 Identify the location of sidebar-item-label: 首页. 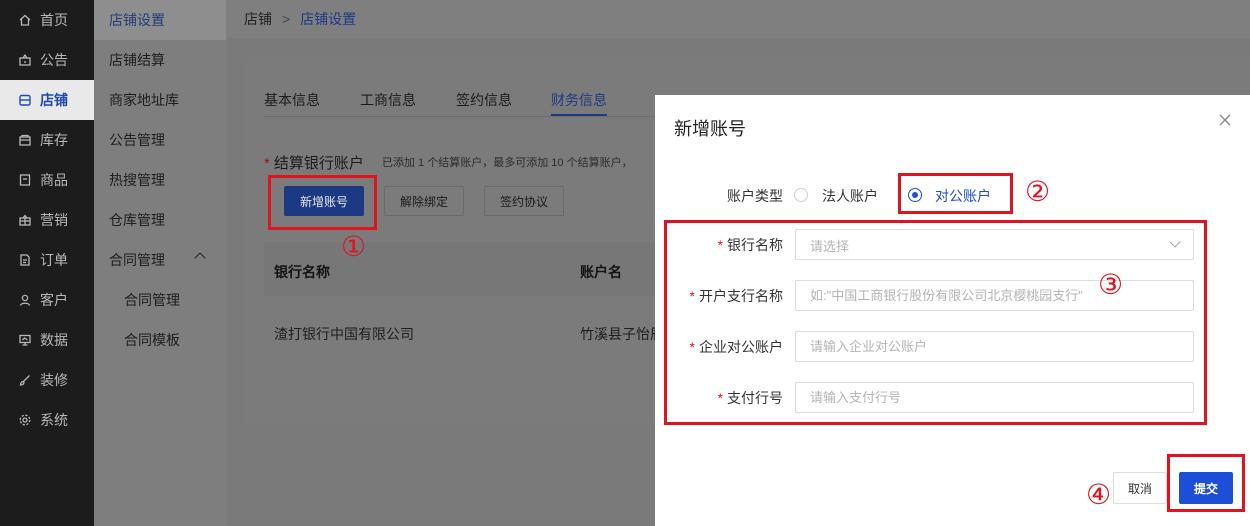
(54, 20).